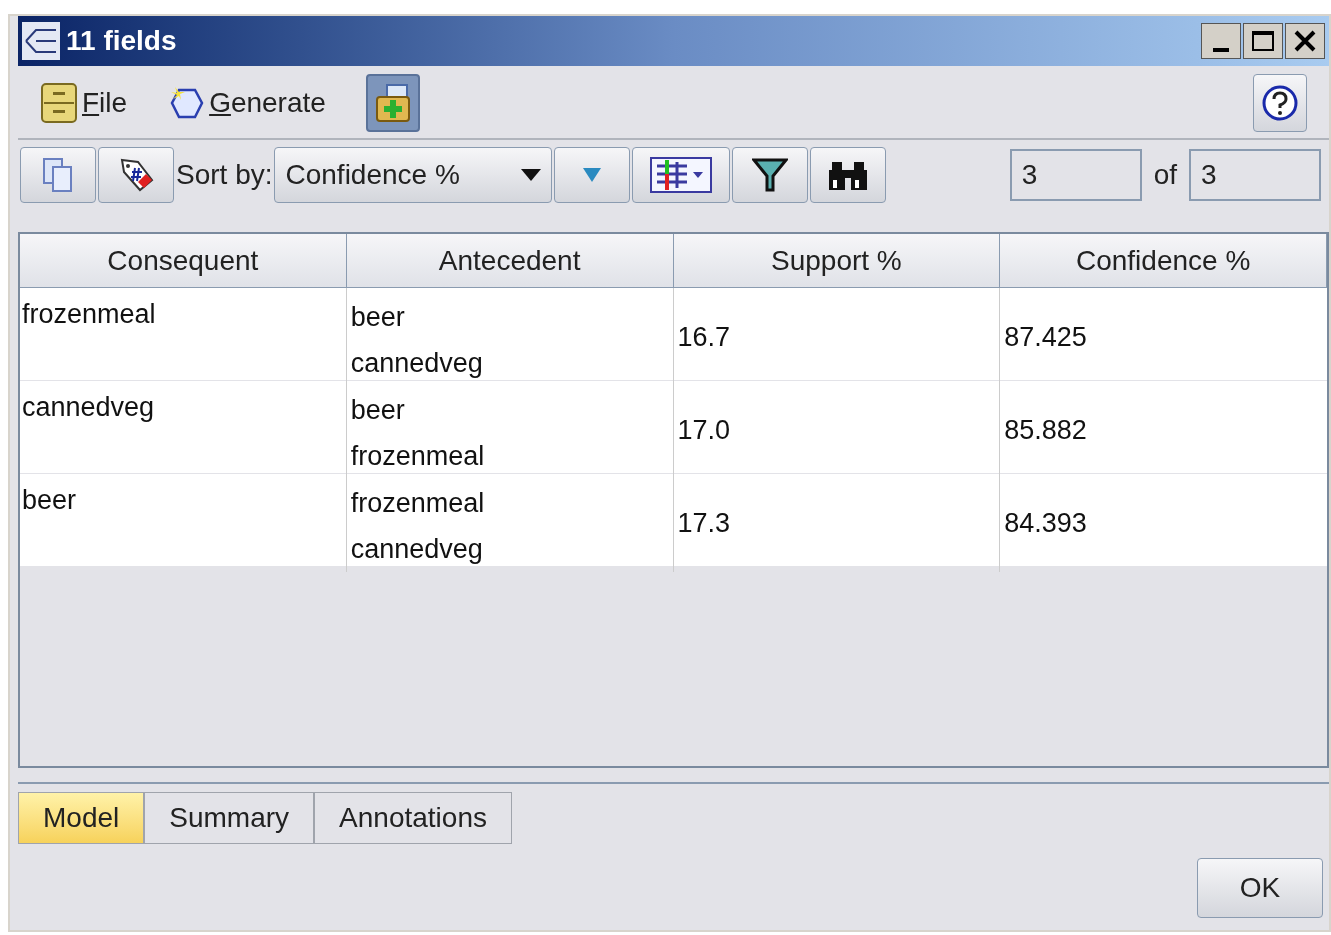 The image size is (1331, 935). I want to click on cabinet-icon, so click(59, 103).